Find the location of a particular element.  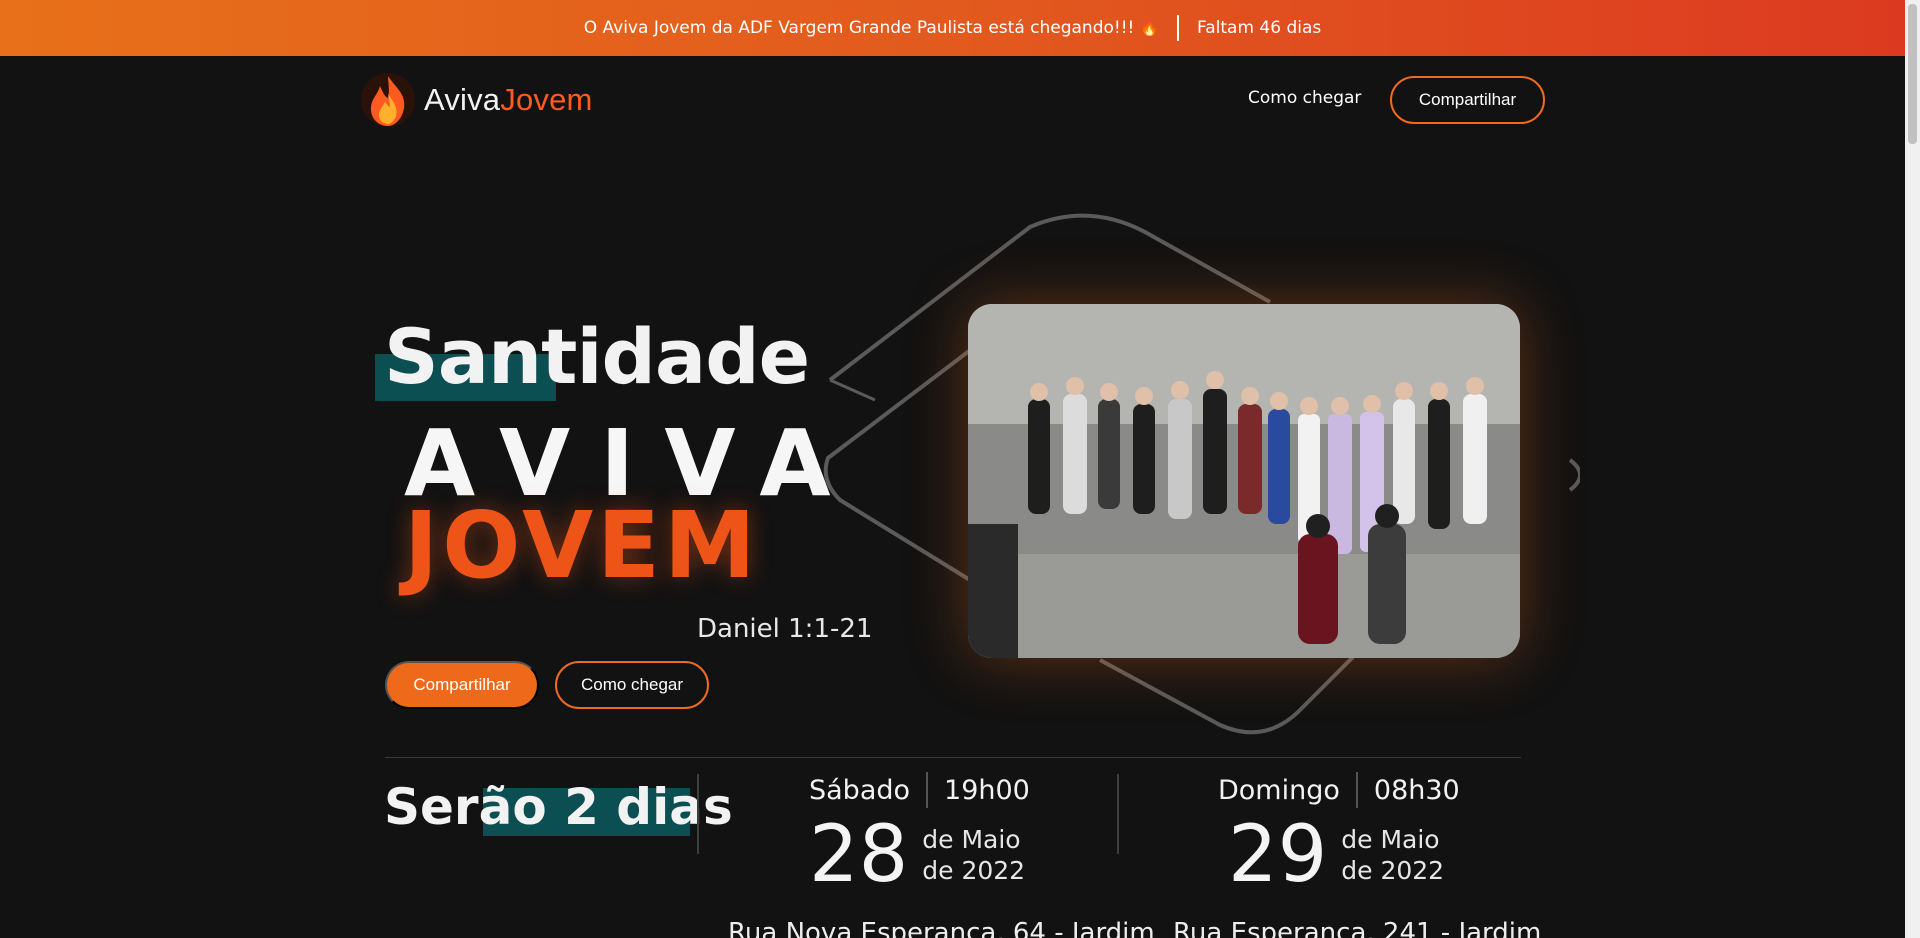

flame-logo-icon is located at coordinates (388, 100).